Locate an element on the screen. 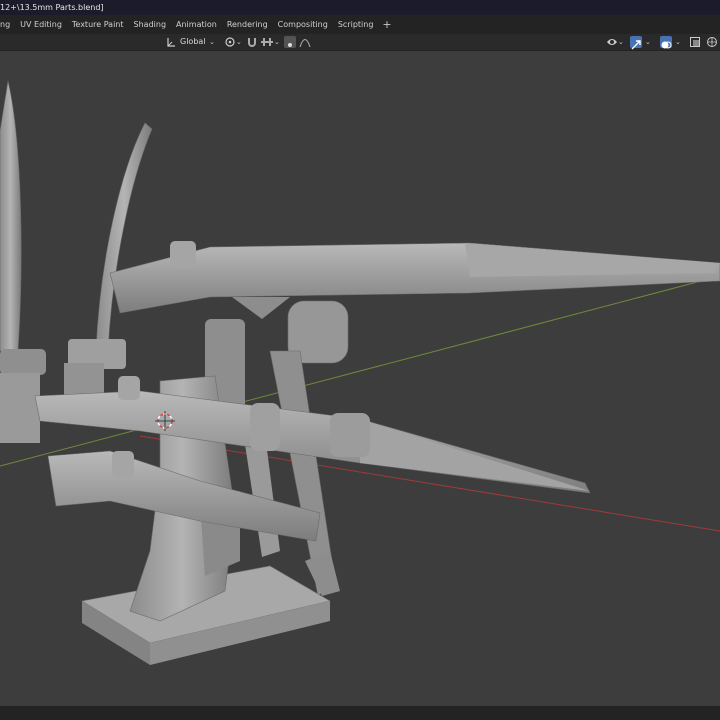 This screenshot has width=720, height=720. tab-rendering: Rendering is located at coordinates (247, 24).